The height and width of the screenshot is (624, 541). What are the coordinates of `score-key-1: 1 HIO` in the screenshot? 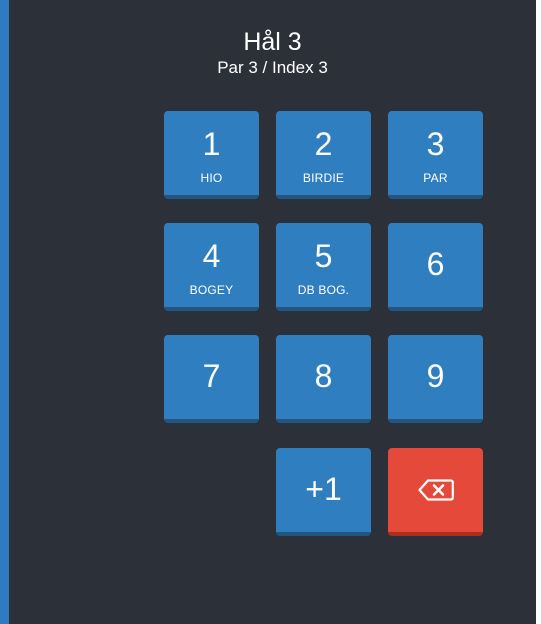 It's located at (211, 155).